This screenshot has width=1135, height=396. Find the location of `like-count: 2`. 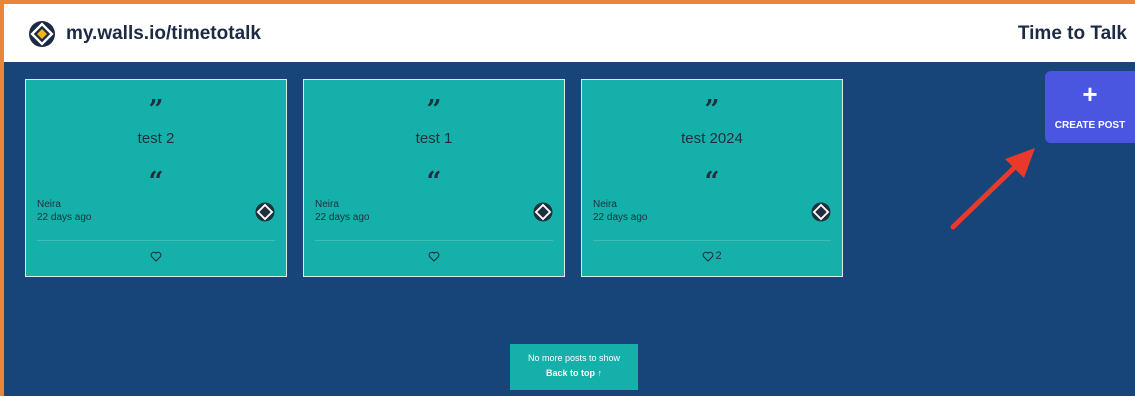

like-count: 2 is located at coordinates (718, 256).